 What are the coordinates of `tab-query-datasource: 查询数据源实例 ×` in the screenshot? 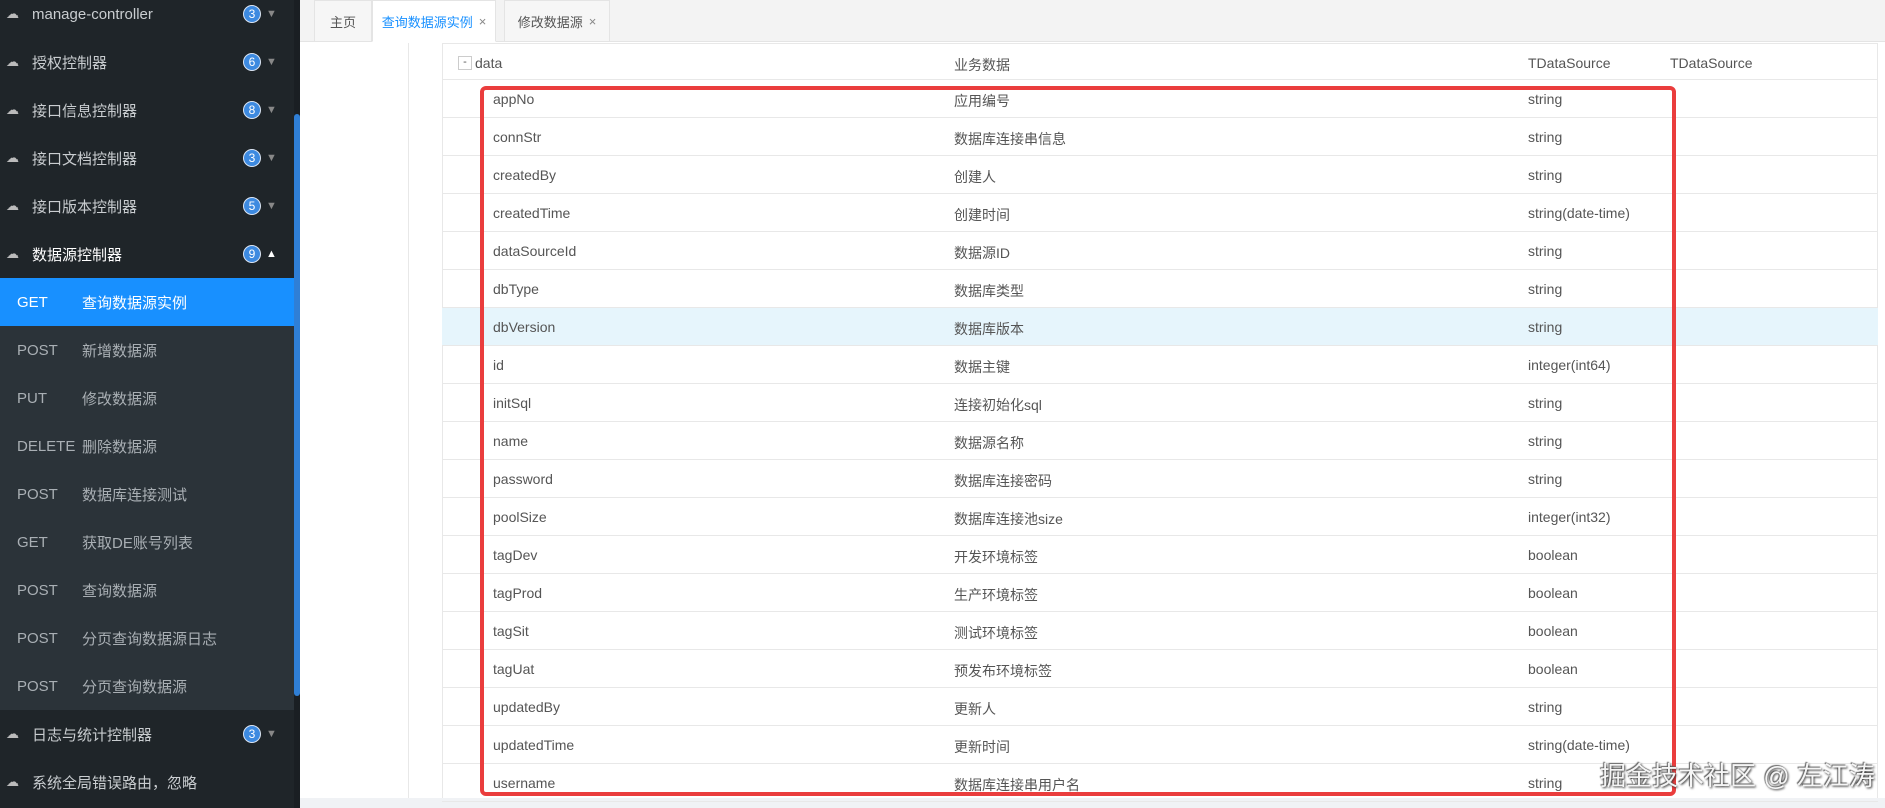 It's located at (434, 21).